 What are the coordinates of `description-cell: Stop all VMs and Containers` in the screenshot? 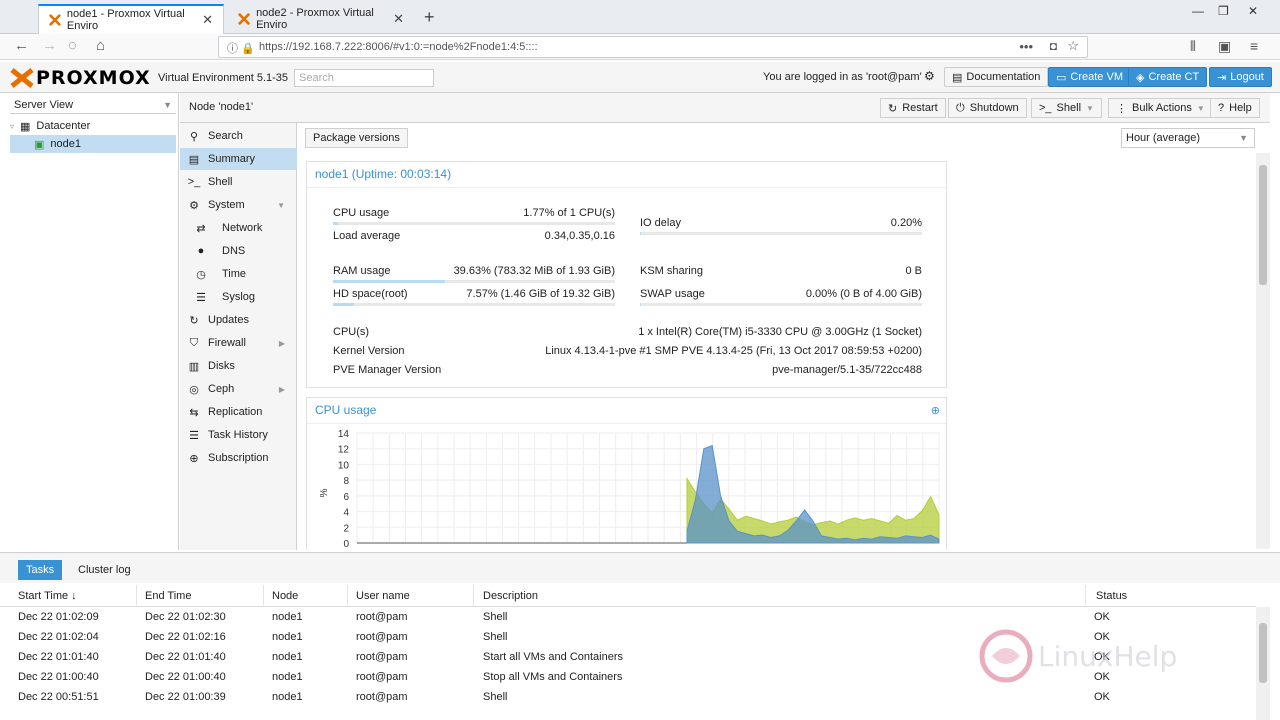 It's located at (553, 677).